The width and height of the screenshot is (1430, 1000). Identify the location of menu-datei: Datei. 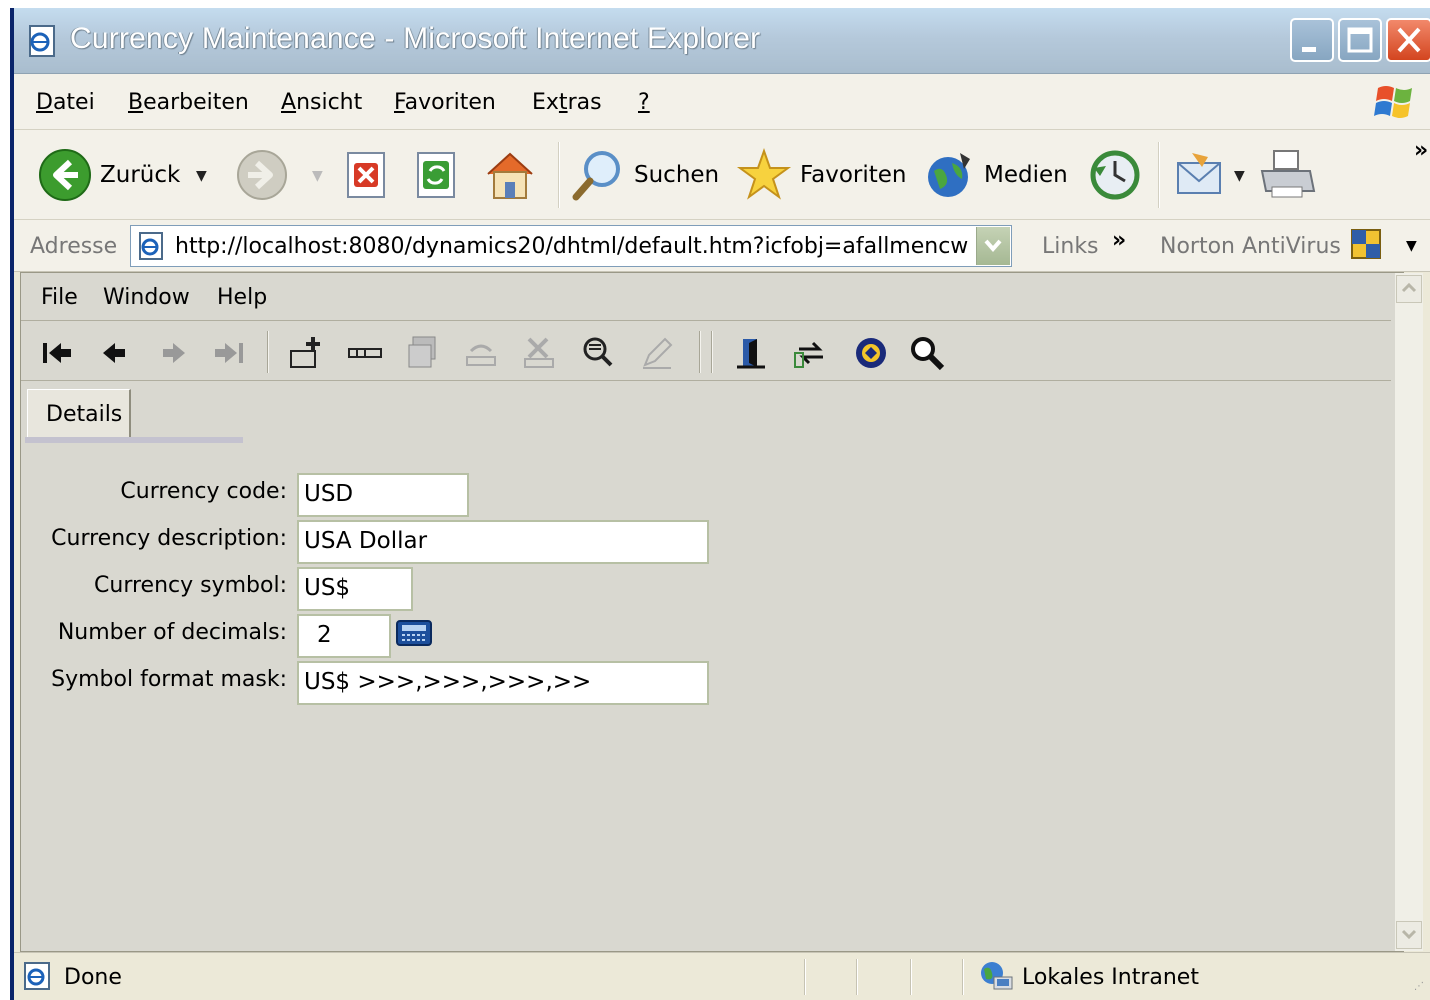
(65, 102).